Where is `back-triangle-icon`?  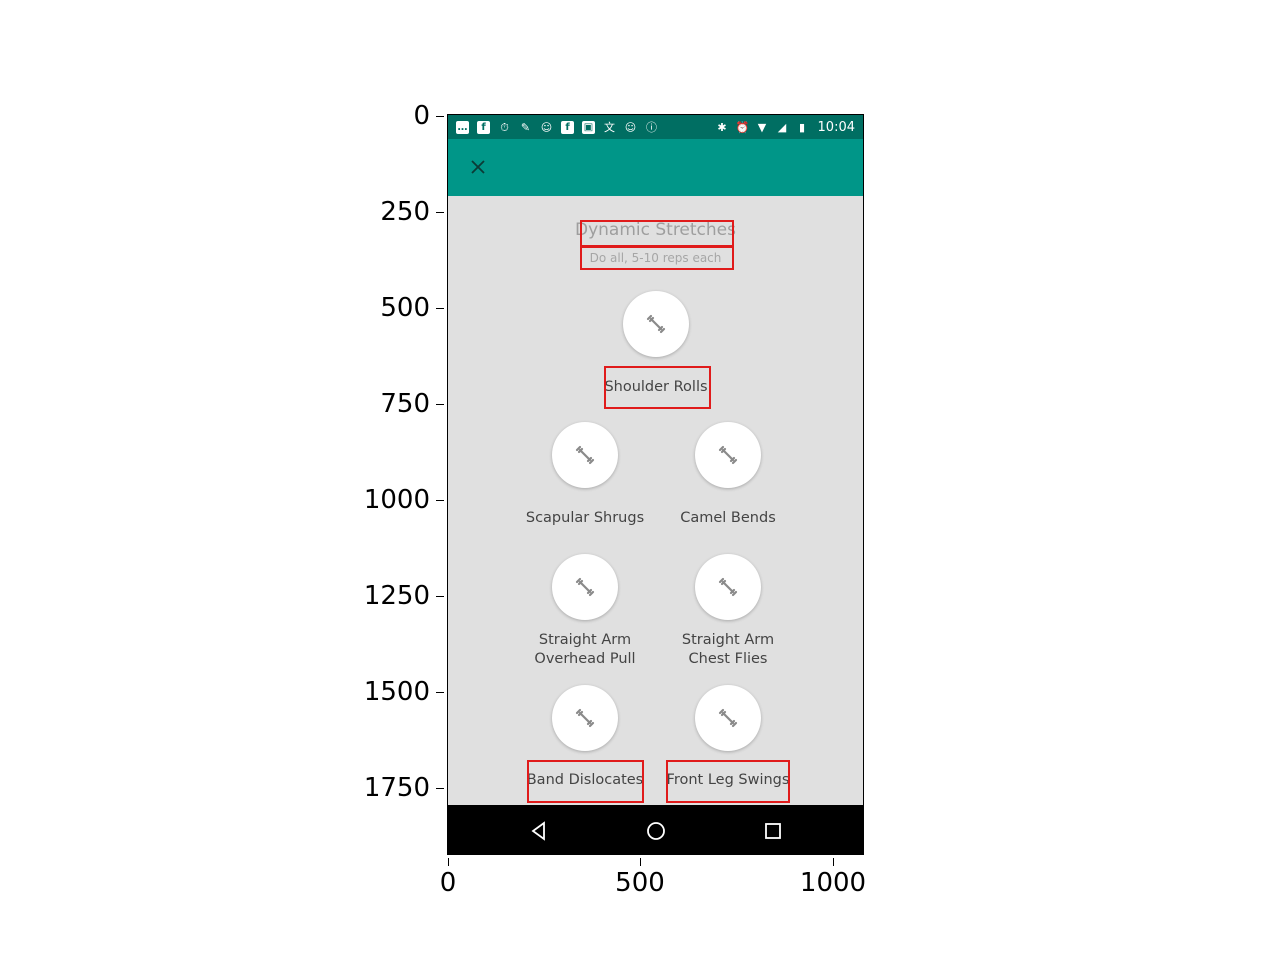
back-triangle-icon is located at coordinates (539, 831).